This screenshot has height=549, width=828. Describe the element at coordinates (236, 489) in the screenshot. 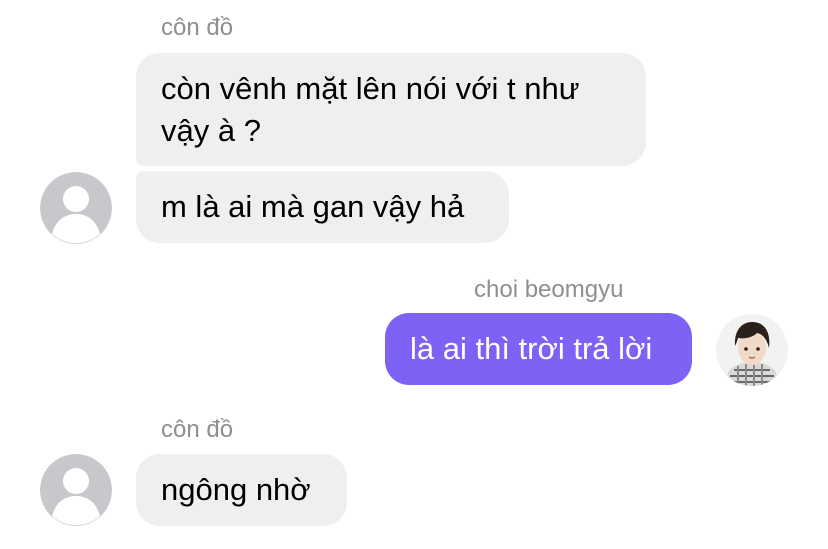

I see `message-text: ngông nhờ` at that location.